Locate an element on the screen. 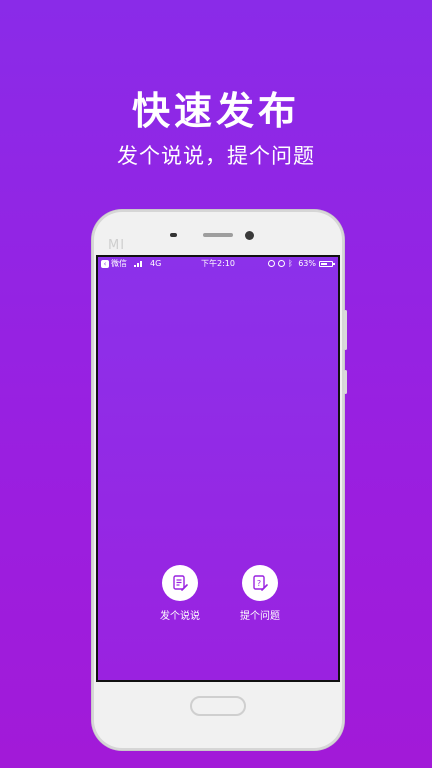 The width and height of the screenshot is (432, 768). status-bar: ‹ 微信 4G 下午2:10 ᛒ 63% is located at coordinates (218, 264).